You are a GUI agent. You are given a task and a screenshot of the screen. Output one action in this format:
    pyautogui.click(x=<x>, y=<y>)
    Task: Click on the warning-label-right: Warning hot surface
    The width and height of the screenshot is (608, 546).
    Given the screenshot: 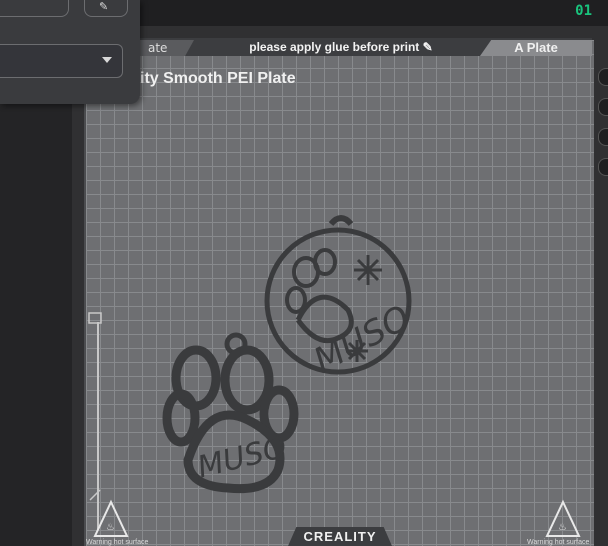 What is the action you would take?
    pyautogui.click(x=558, y=542)
    